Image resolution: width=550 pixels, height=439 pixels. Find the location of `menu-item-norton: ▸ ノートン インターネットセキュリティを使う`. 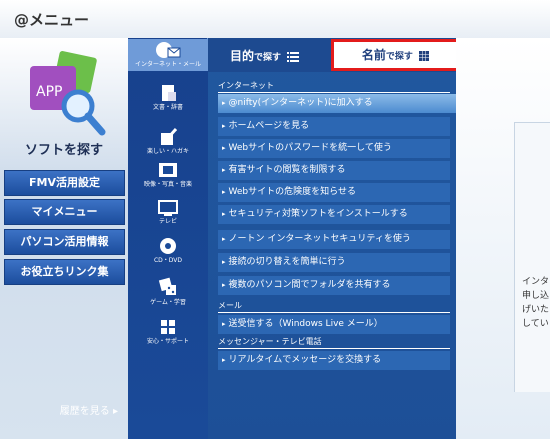

menu-item-norton: ▸ ノートン インターネットセキュリティを使う is located at coordinates (334, 239).